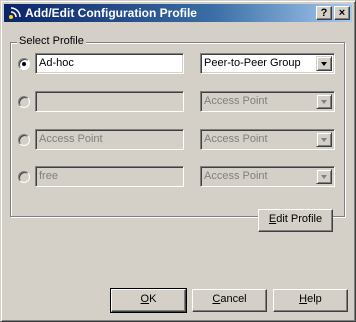 This screenshot has width=356, height=322. I want to click on radio-selected-dot, so click(24, 64).